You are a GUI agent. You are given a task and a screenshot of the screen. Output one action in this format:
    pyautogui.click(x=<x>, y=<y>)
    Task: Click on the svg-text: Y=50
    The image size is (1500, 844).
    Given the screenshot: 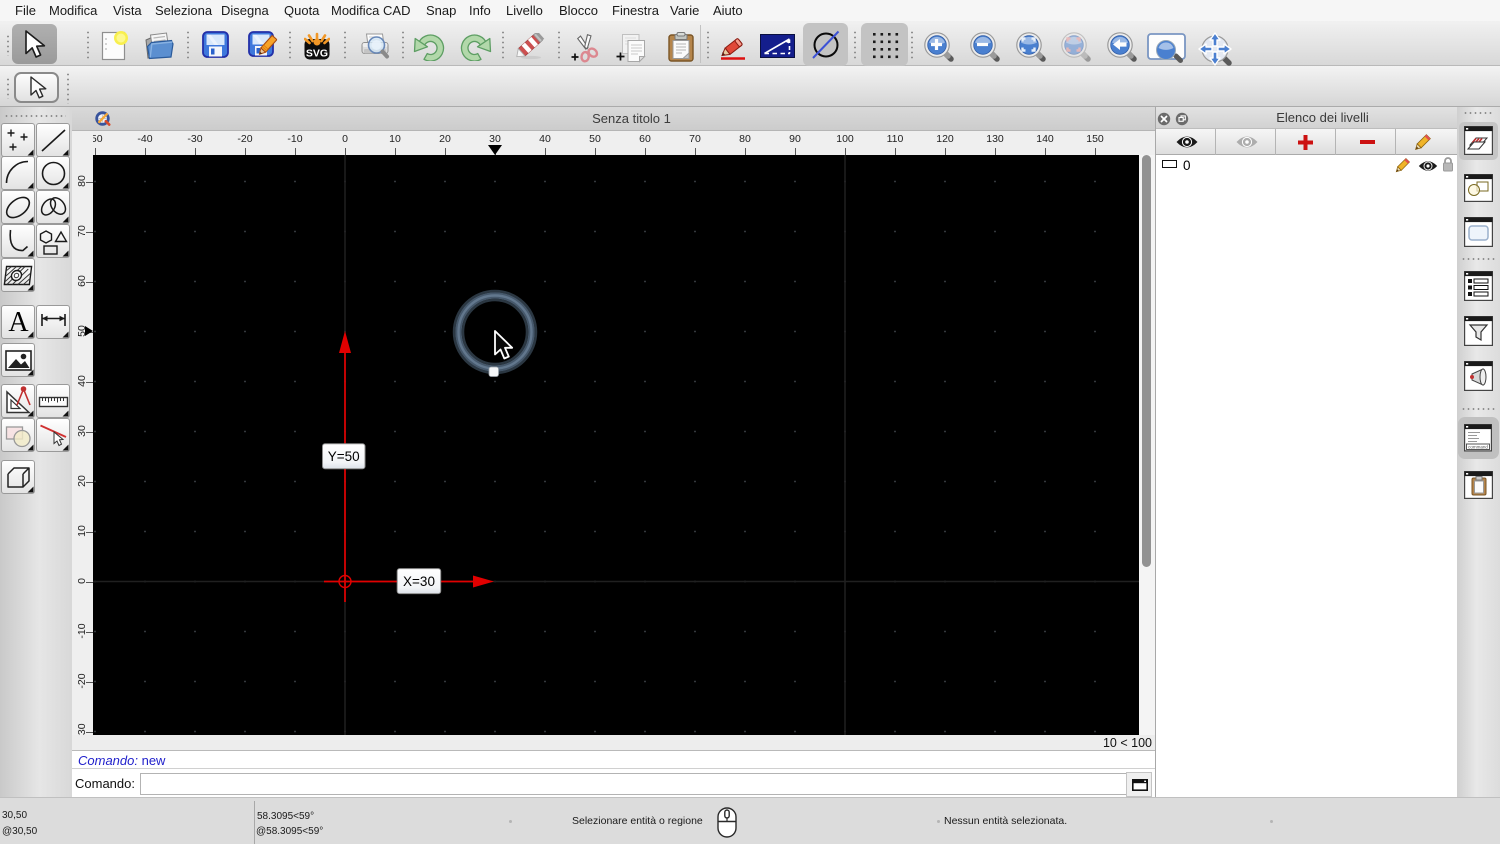 What is the action you would take?
    pyautogui.click(x=344, y=456)
    